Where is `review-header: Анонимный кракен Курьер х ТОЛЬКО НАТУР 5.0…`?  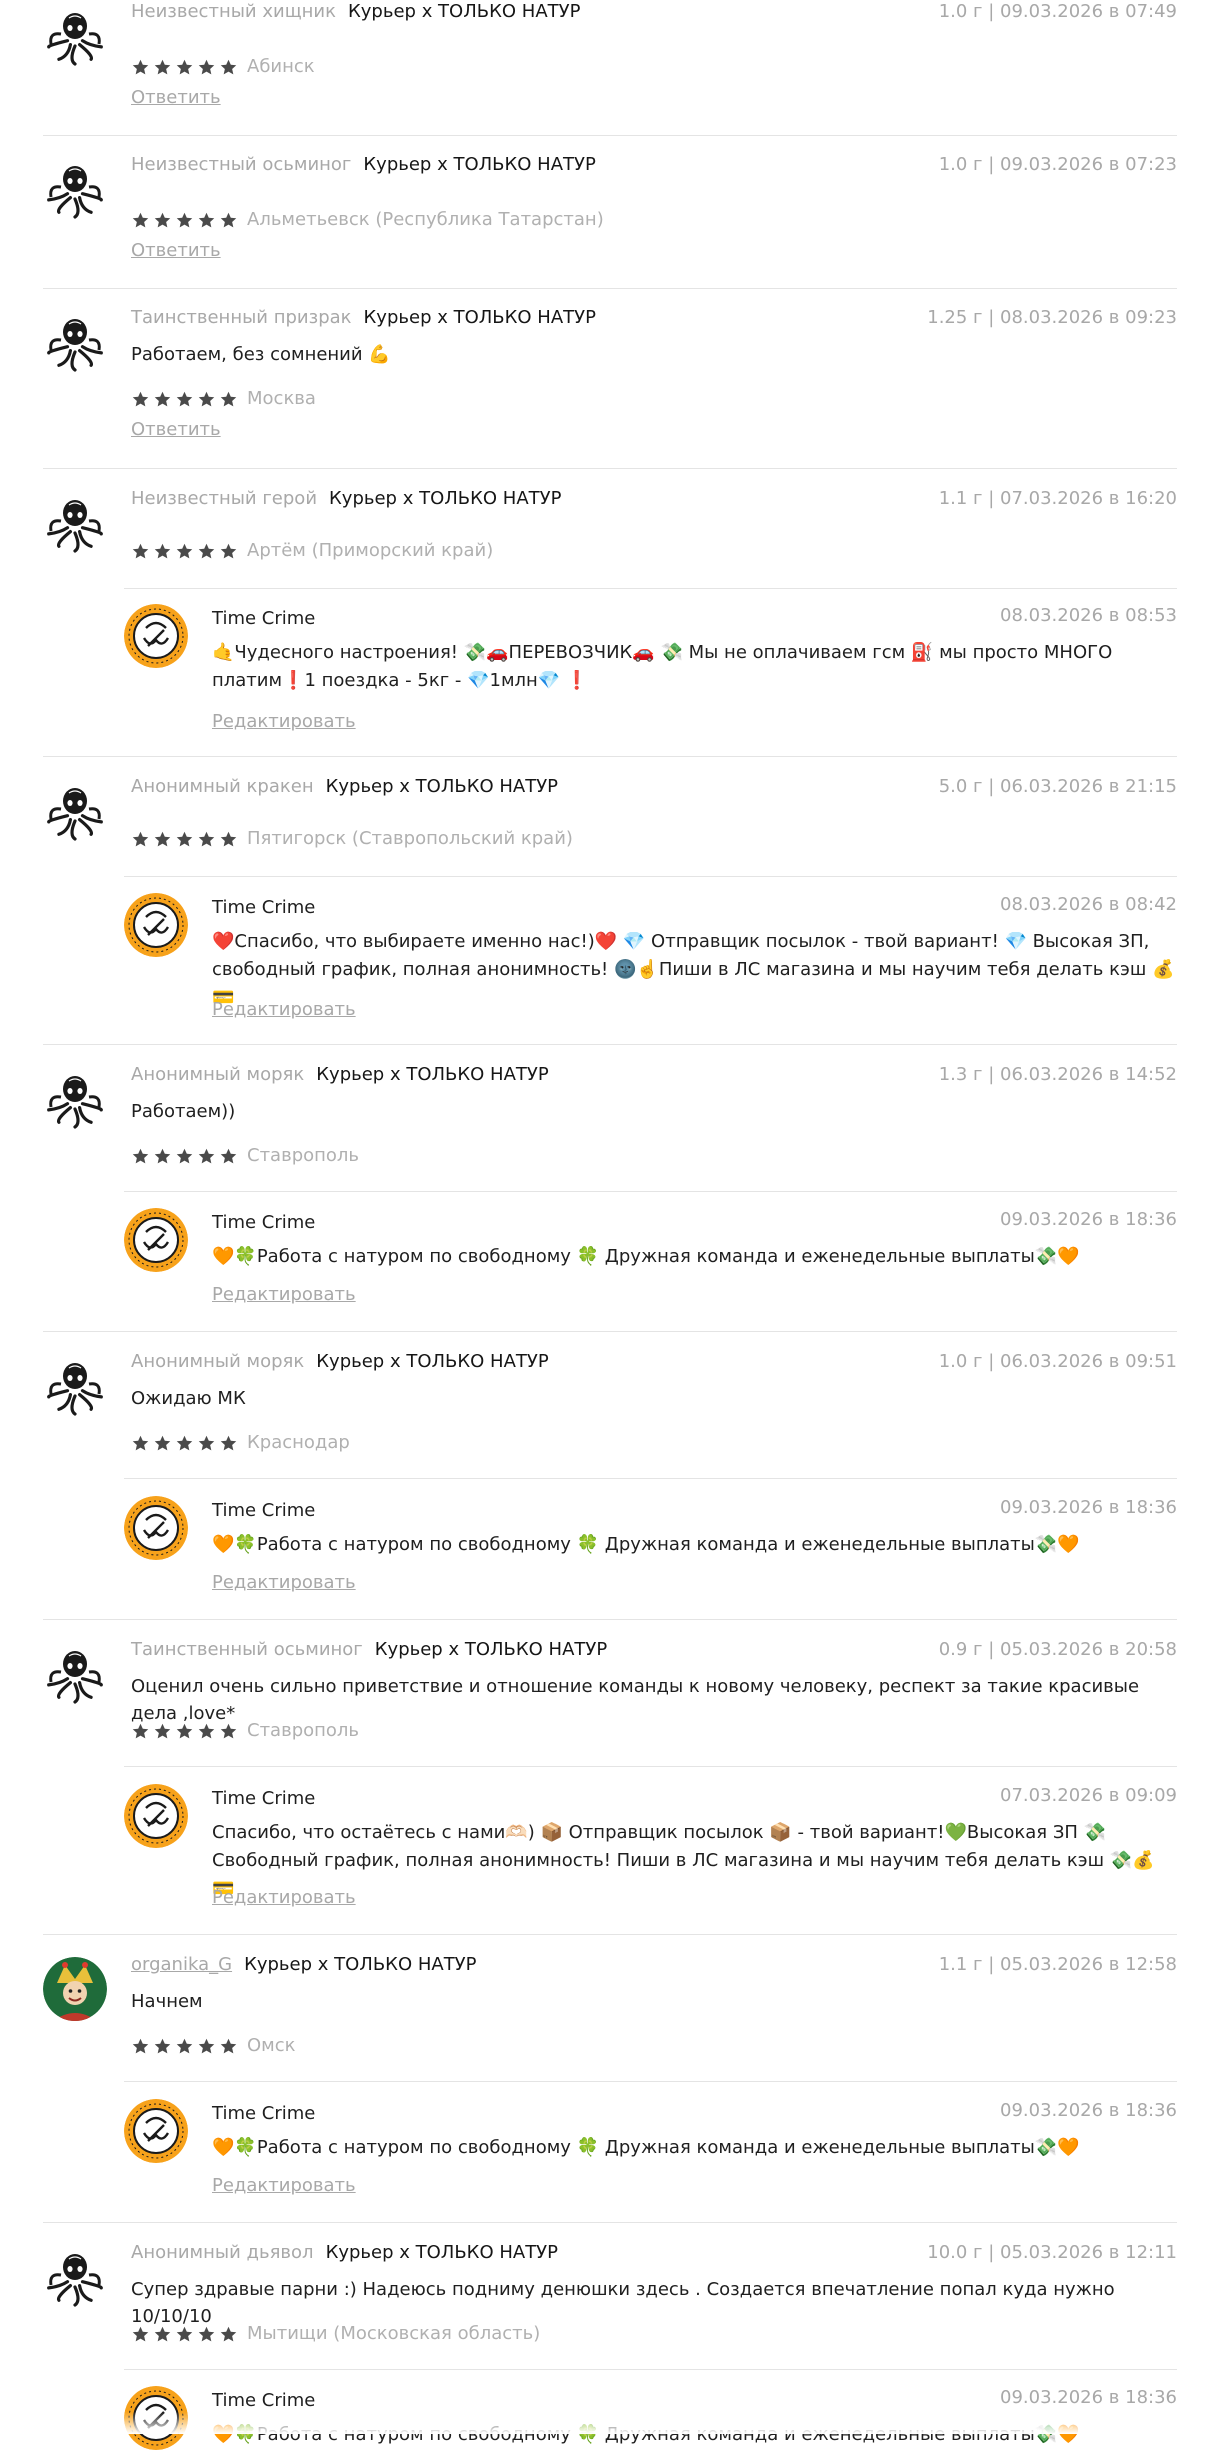
review-header: Анонимный кракен Курьер х ТОЛЬКО НАТУР 5.0… is located at coordinates (654, 787).